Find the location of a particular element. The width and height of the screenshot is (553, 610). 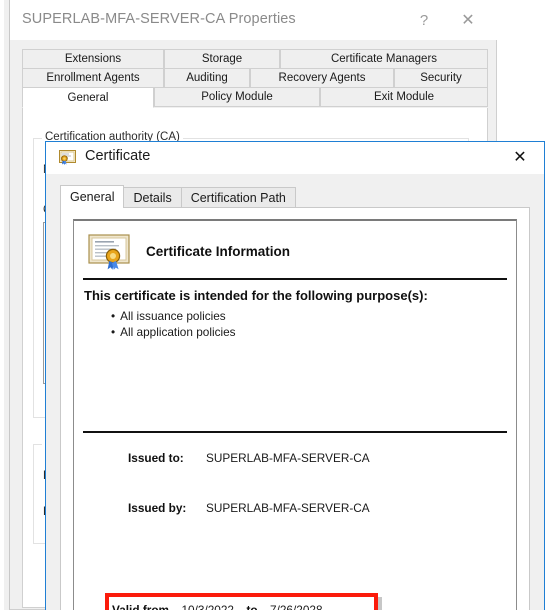

issued-to-label: Issued to: is located at coordinates (156, 458).